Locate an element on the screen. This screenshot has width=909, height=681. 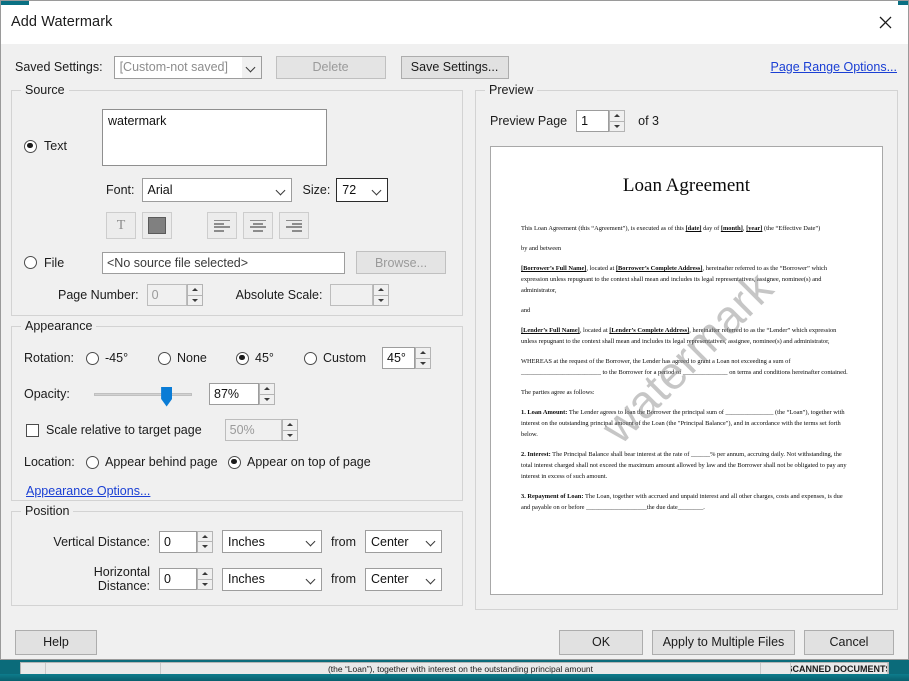
scale-relative-input: 50% is located at coordinates (253, 430).